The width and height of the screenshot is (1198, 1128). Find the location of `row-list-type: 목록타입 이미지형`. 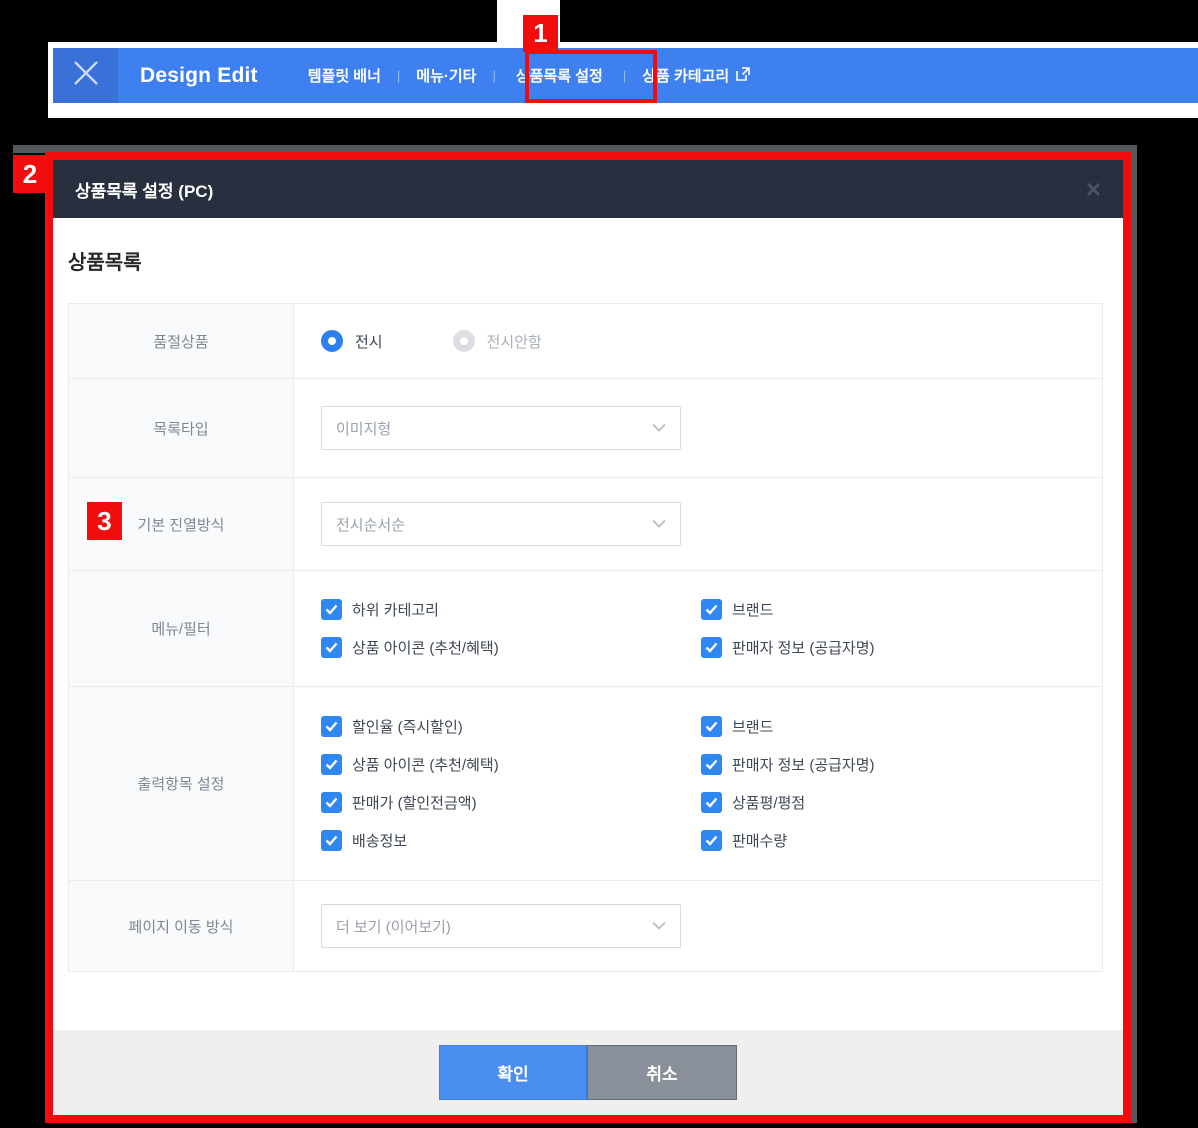

row-list-type: 목록타입 이미지형 is located at coordinates (585, 428).